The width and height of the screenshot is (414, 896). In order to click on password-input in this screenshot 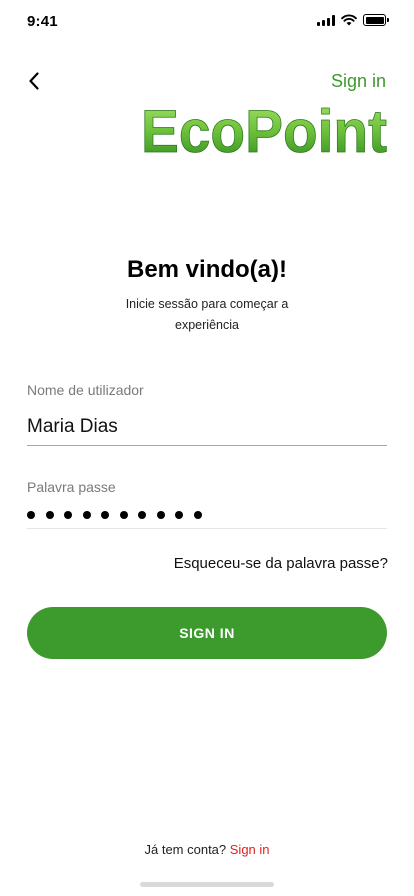, I will do `click(114, 515)`.